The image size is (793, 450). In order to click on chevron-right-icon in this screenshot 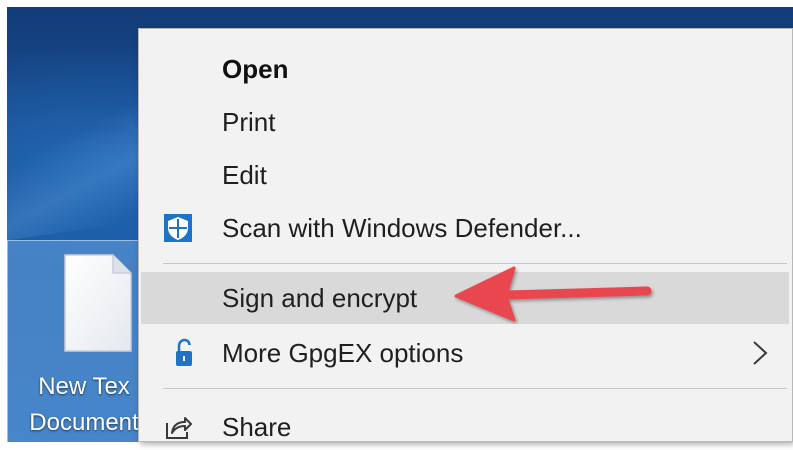, I will do `click(760, 353)`.